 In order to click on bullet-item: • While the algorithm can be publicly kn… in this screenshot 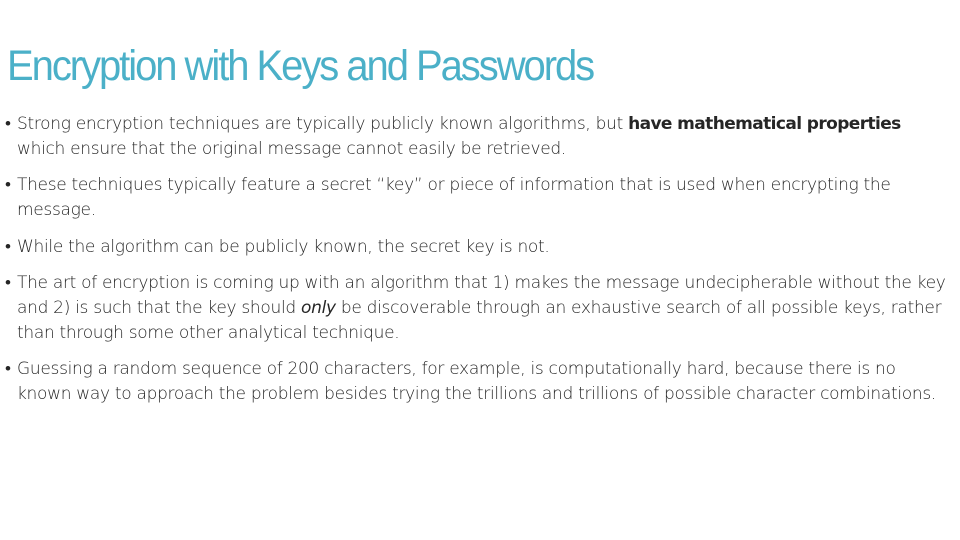, I will do `click(477, 247)`.